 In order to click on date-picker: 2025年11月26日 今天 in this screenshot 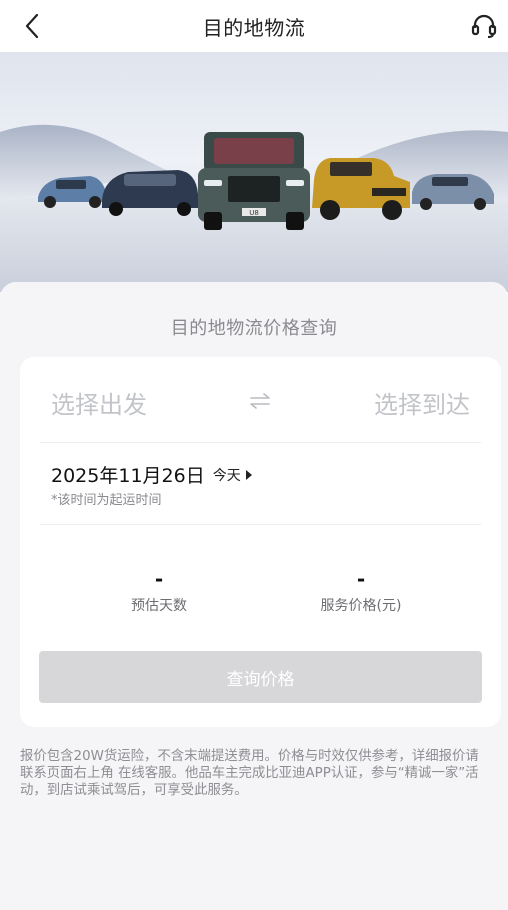, I will do `click(152, 474)`.